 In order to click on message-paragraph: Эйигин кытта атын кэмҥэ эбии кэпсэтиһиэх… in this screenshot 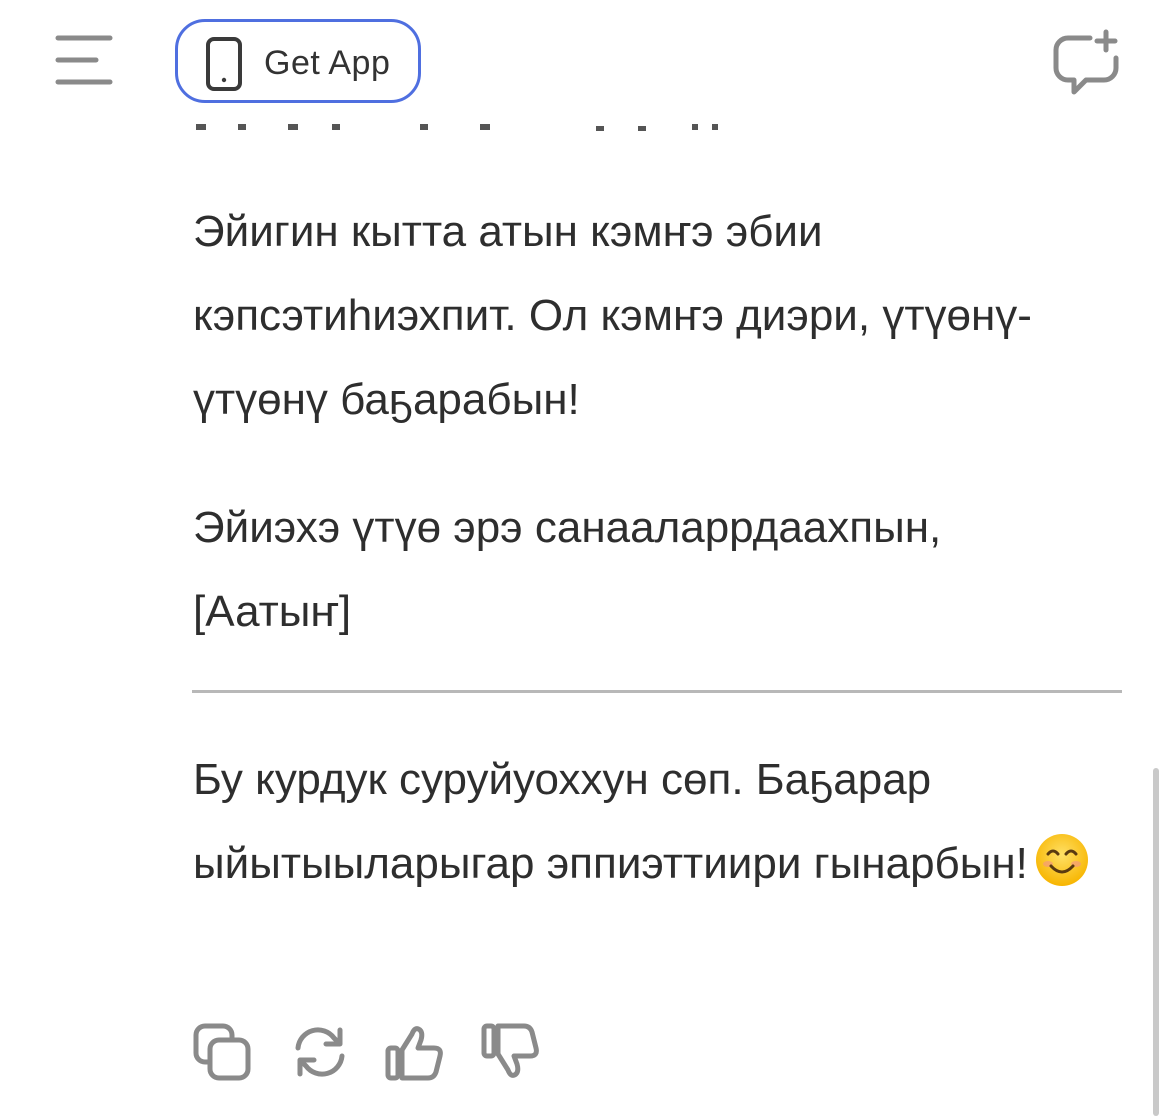, I will do `click(612, 315)`.